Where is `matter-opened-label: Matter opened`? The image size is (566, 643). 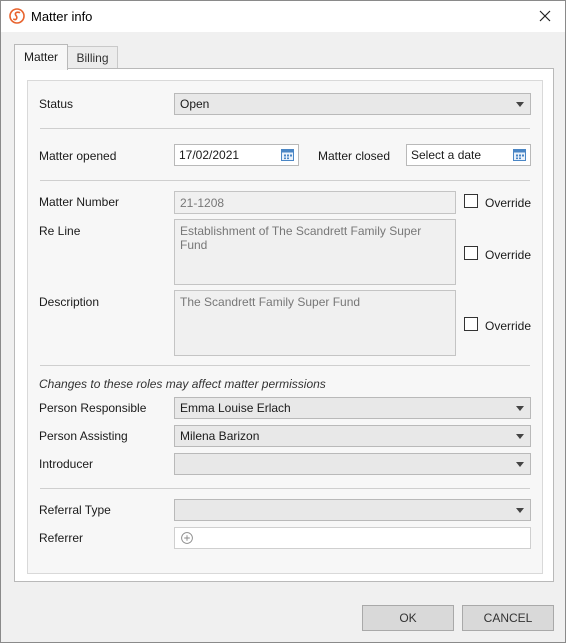
matter-opened-label: Matter opened is located at coordinates (78, 156).